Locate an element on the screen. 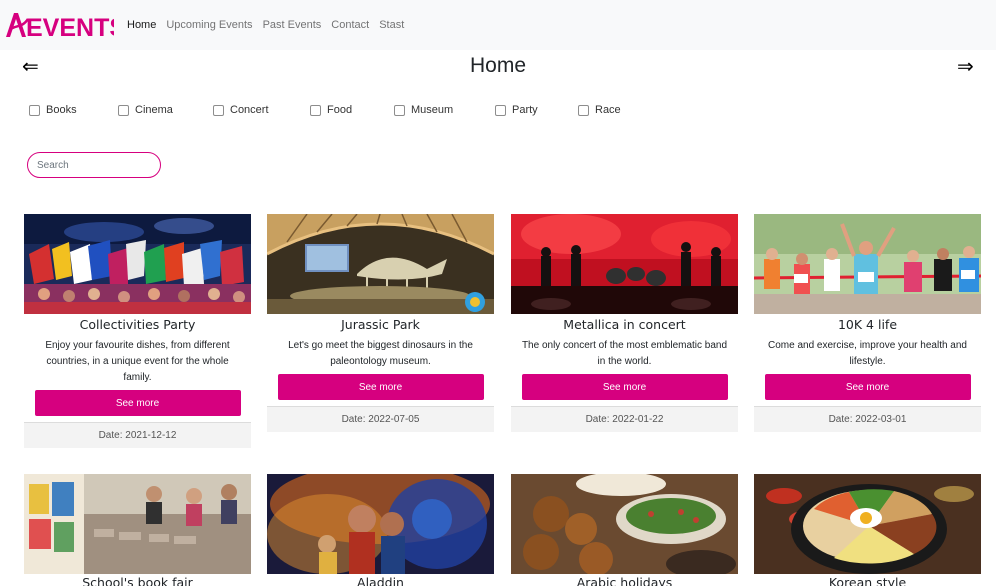  logo-text: EVENTS is located at coordinates (70, 28).